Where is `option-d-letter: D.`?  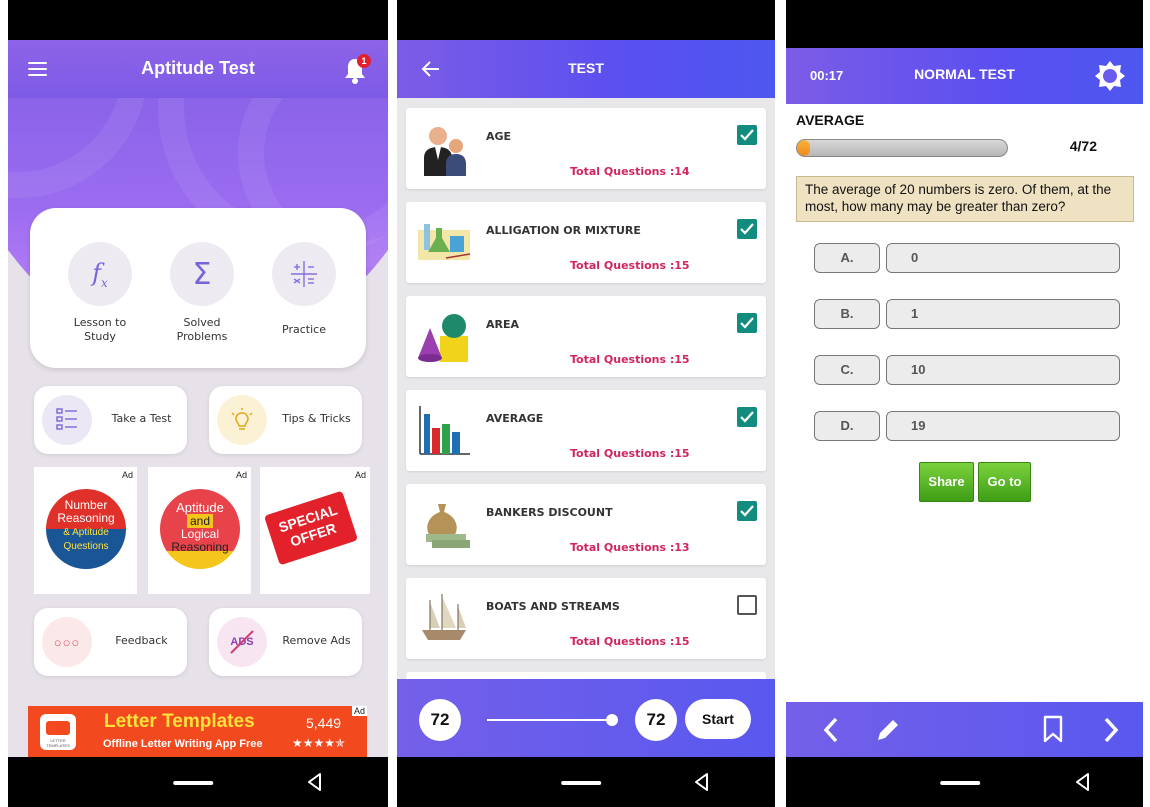 option-d-letter: D. is located at coordinates (847, 426).